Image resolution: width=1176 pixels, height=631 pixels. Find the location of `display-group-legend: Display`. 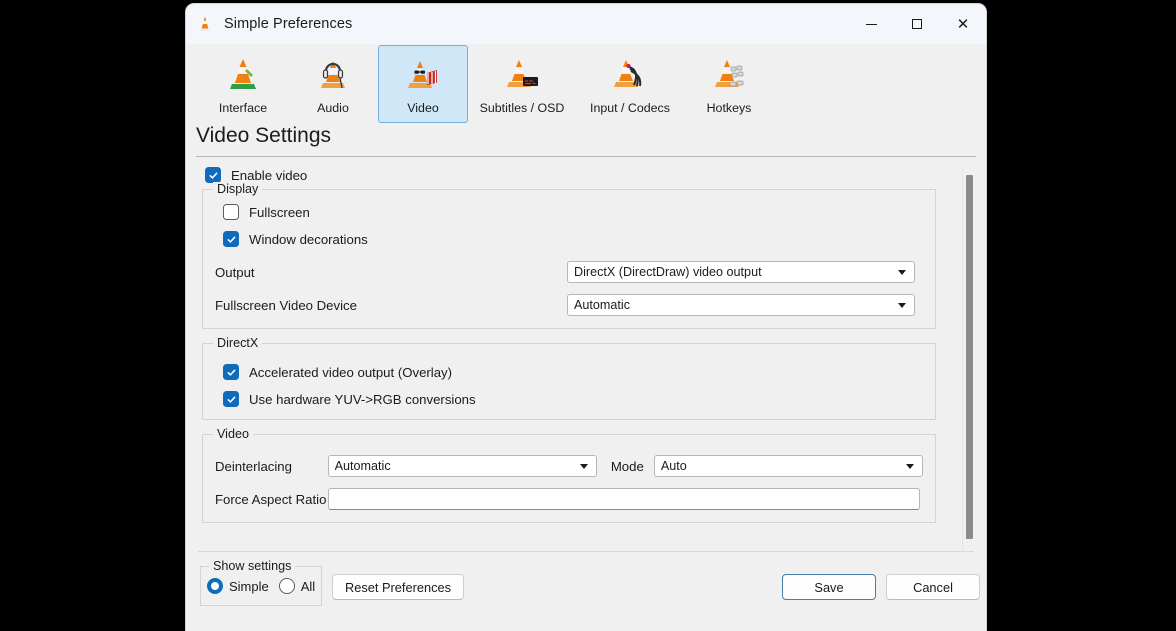

display-group-legend: Display is located at coordinates (238, 189).